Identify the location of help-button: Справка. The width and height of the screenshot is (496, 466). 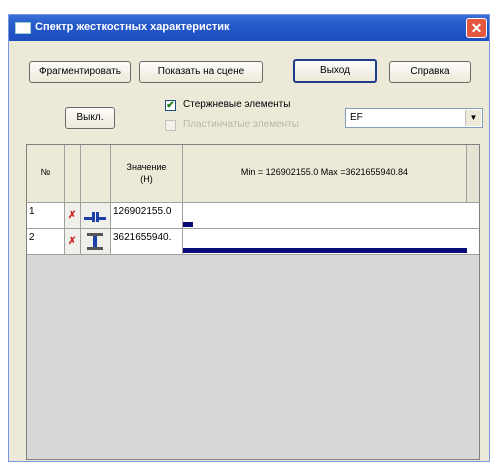
(430, 72).